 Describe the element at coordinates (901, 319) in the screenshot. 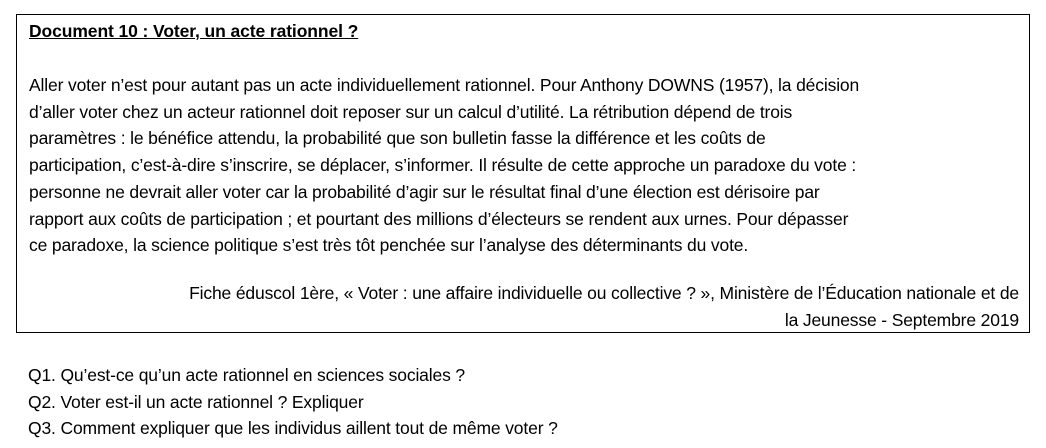

I see `source-line: la Jeunesse - Septembre 2019` at that location.